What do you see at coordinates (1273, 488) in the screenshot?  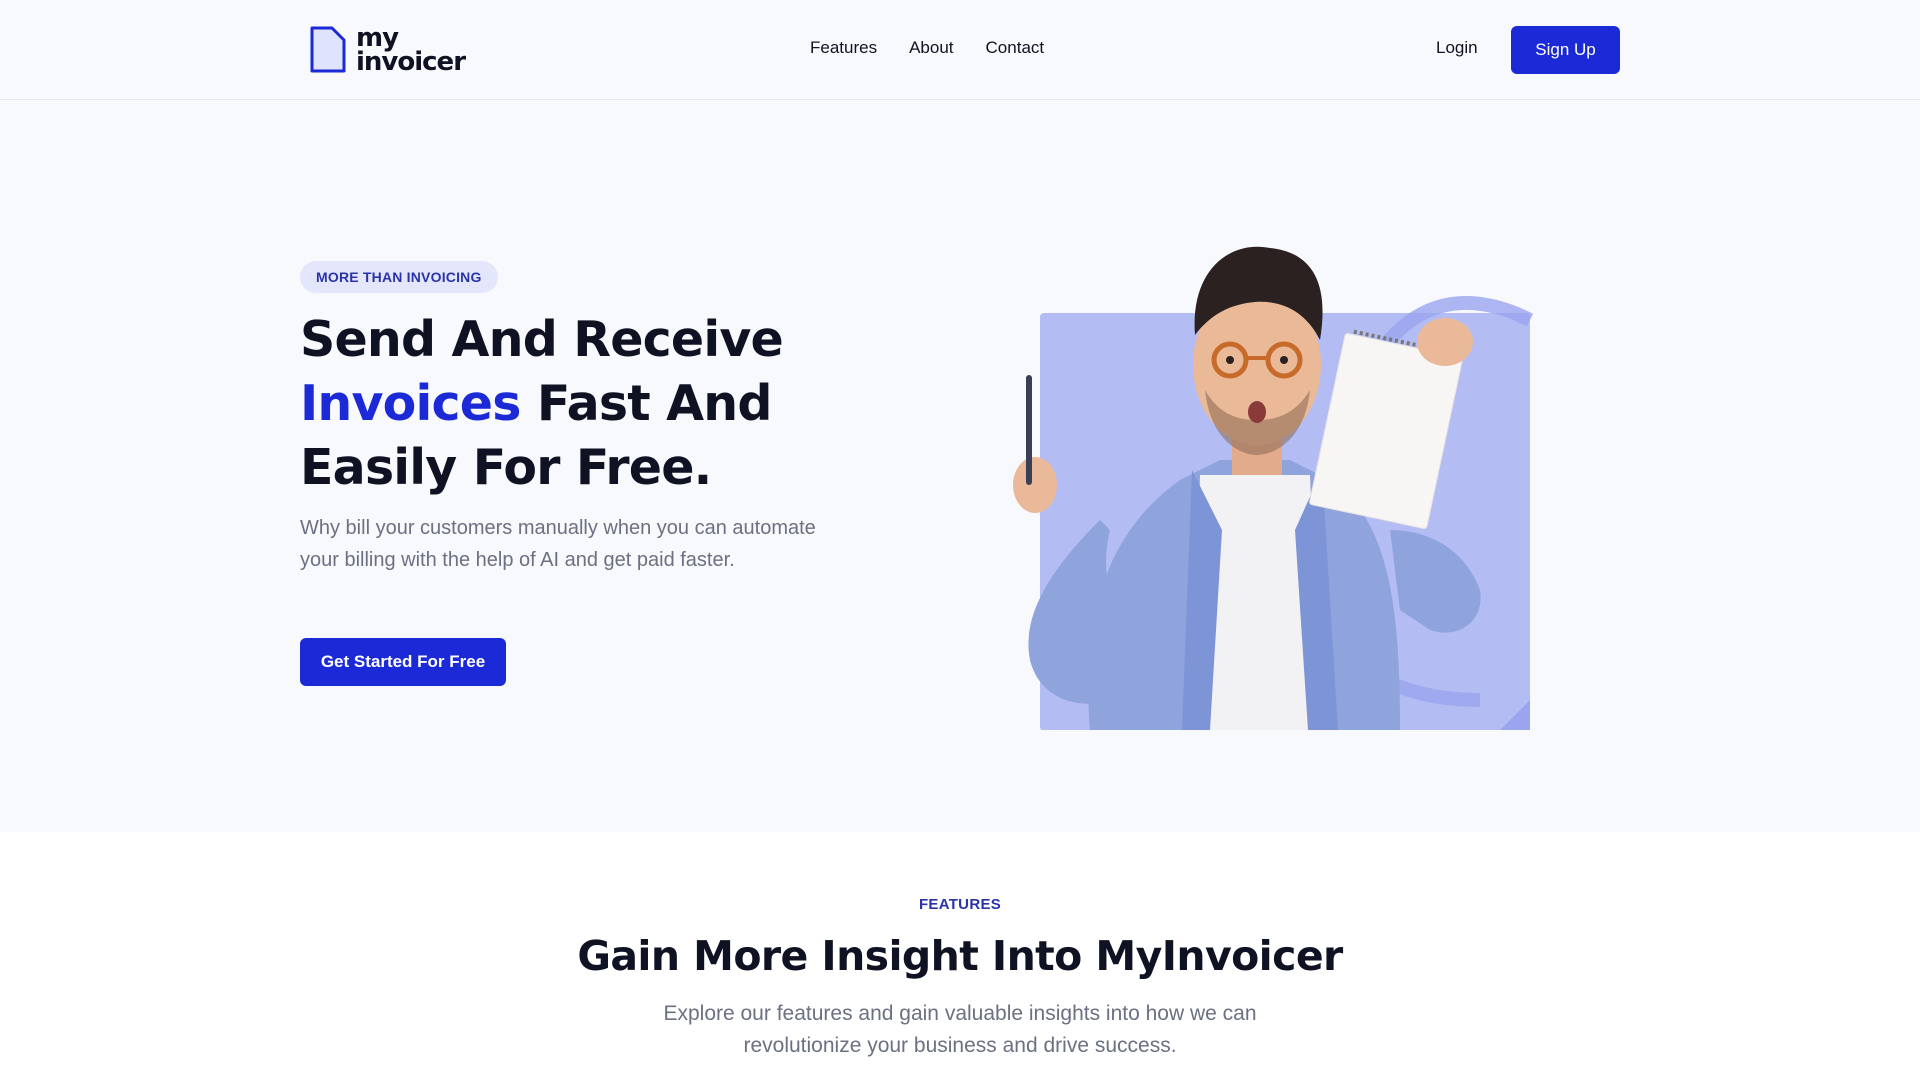 I see `person-holding-notepad-illustration` at bounding box center [1273, 488].